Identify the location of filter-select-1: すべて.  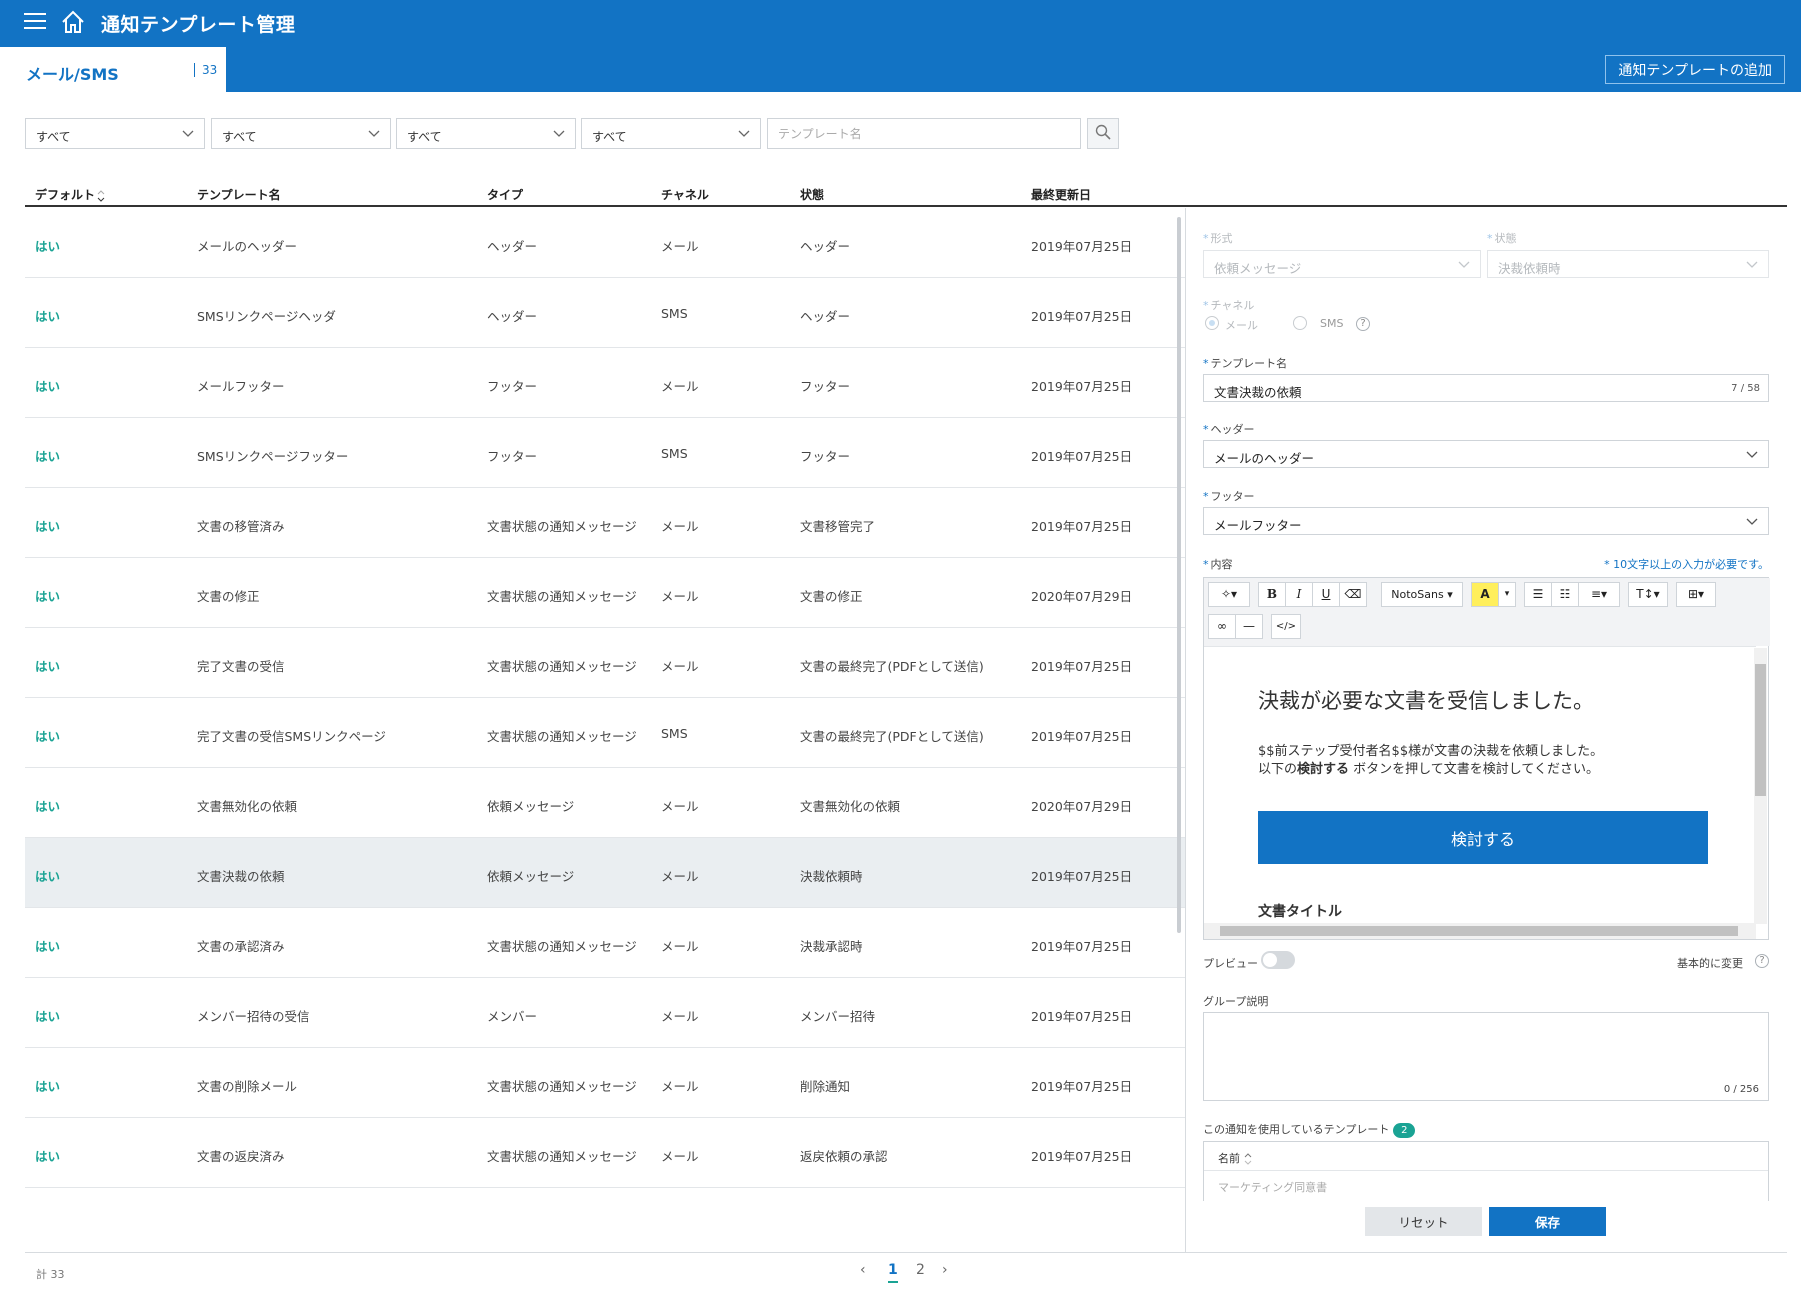
(115, 133).